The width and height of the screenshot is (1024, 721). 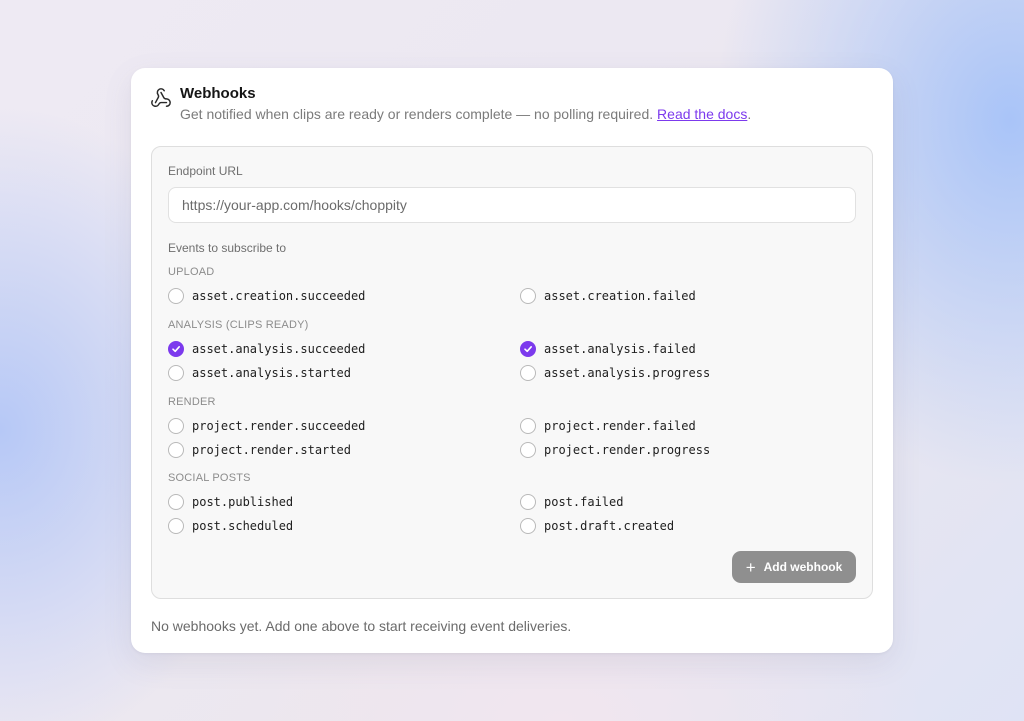 I want to click on event-name: asset.analysis.progress, so click(x=627, y=373).